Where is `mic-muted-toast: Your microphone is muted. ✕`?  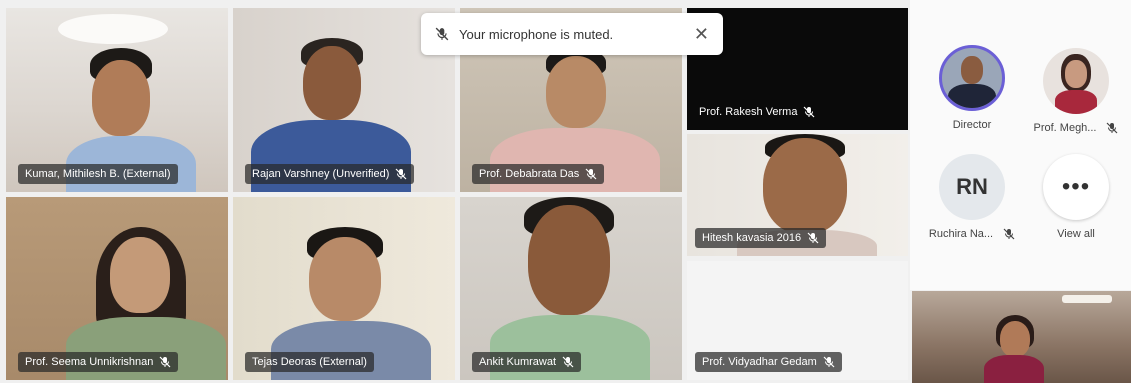
mic-muted-toast: Your microphone is muted. ✕ is located at coordinates (572, 34).